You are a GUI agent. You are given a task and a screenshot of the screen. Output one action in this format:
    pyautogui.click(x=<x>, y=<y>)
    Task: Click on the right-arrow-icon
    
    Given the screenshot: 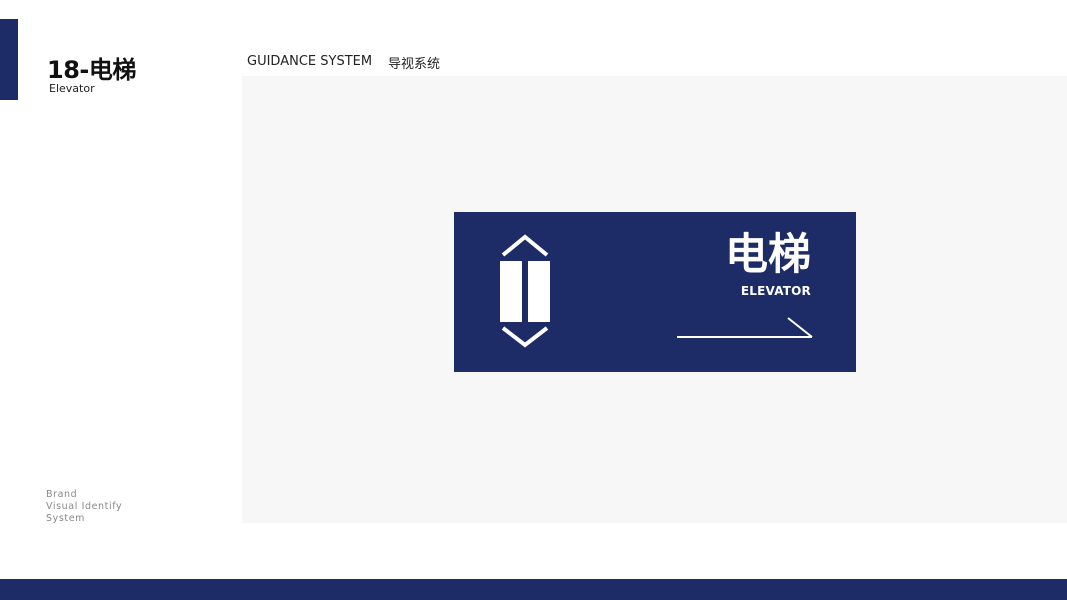 What is the action you would take?
    pyautogui.click(x=745, y=327)
    